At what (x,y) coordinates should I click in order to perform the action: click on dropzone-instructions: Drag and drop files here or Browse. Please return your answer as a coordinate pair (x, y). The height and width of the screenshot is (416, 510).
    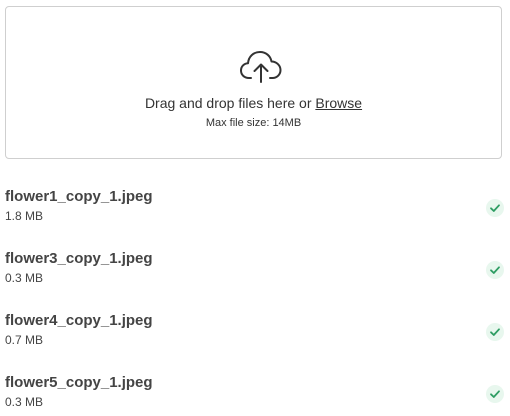
    Looking at the image, I should click on (253, 103).